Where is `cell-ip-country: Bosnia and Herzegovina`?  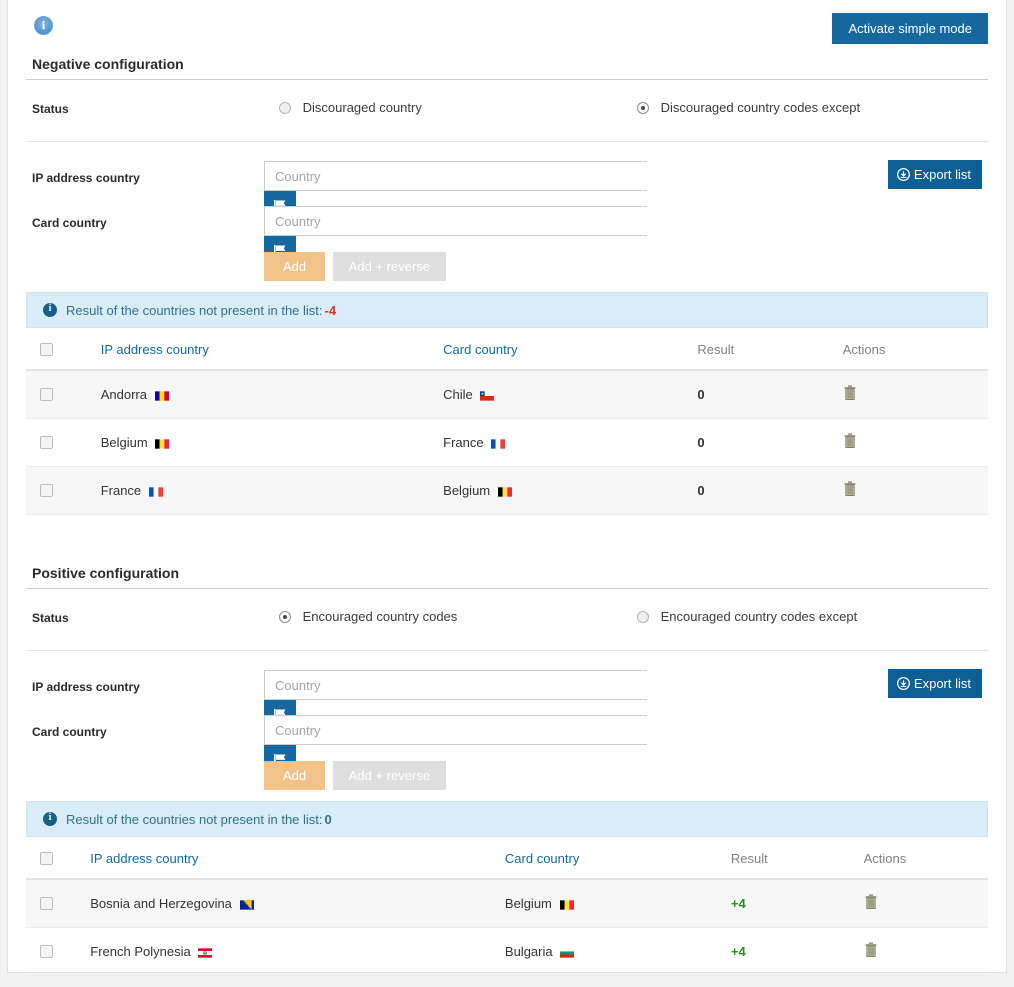
cell-ip-country: Bosnia and Herzegovina is located at coordinates (297, 903).